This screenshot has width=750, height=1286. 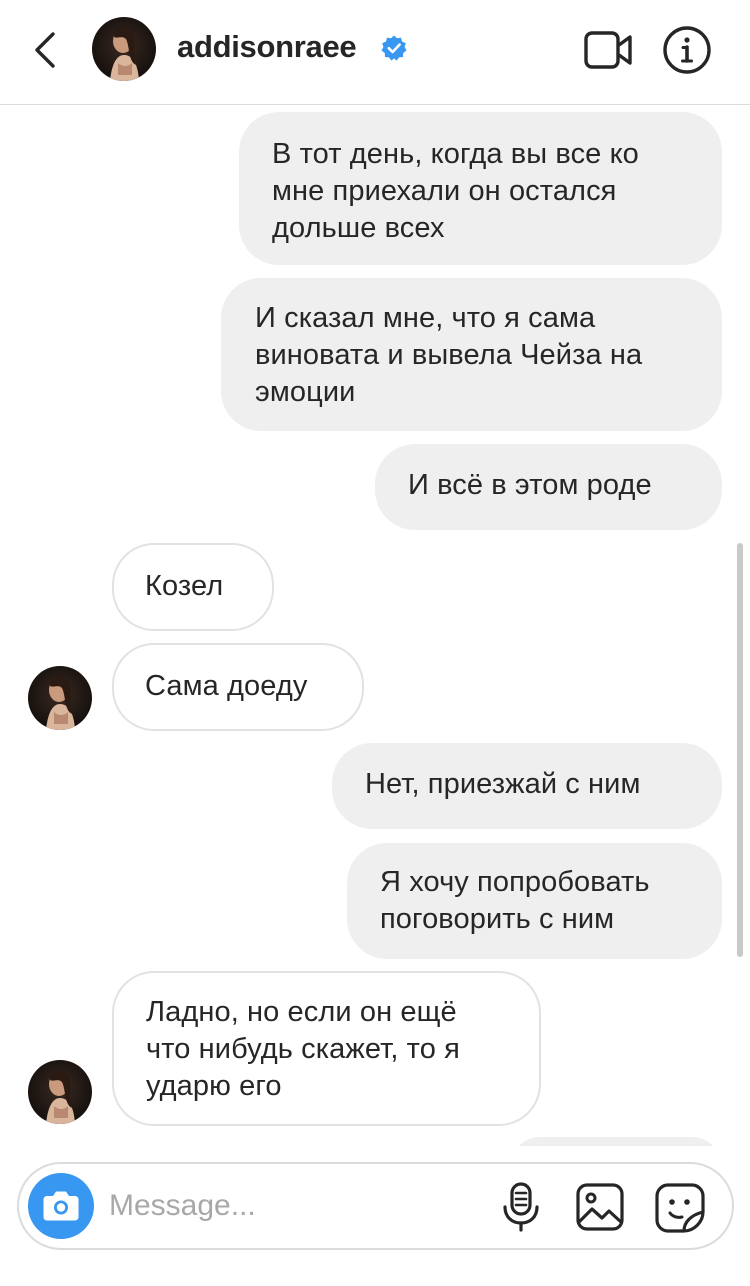 I want to click on camera-icon, so click(x=61, y=1206).